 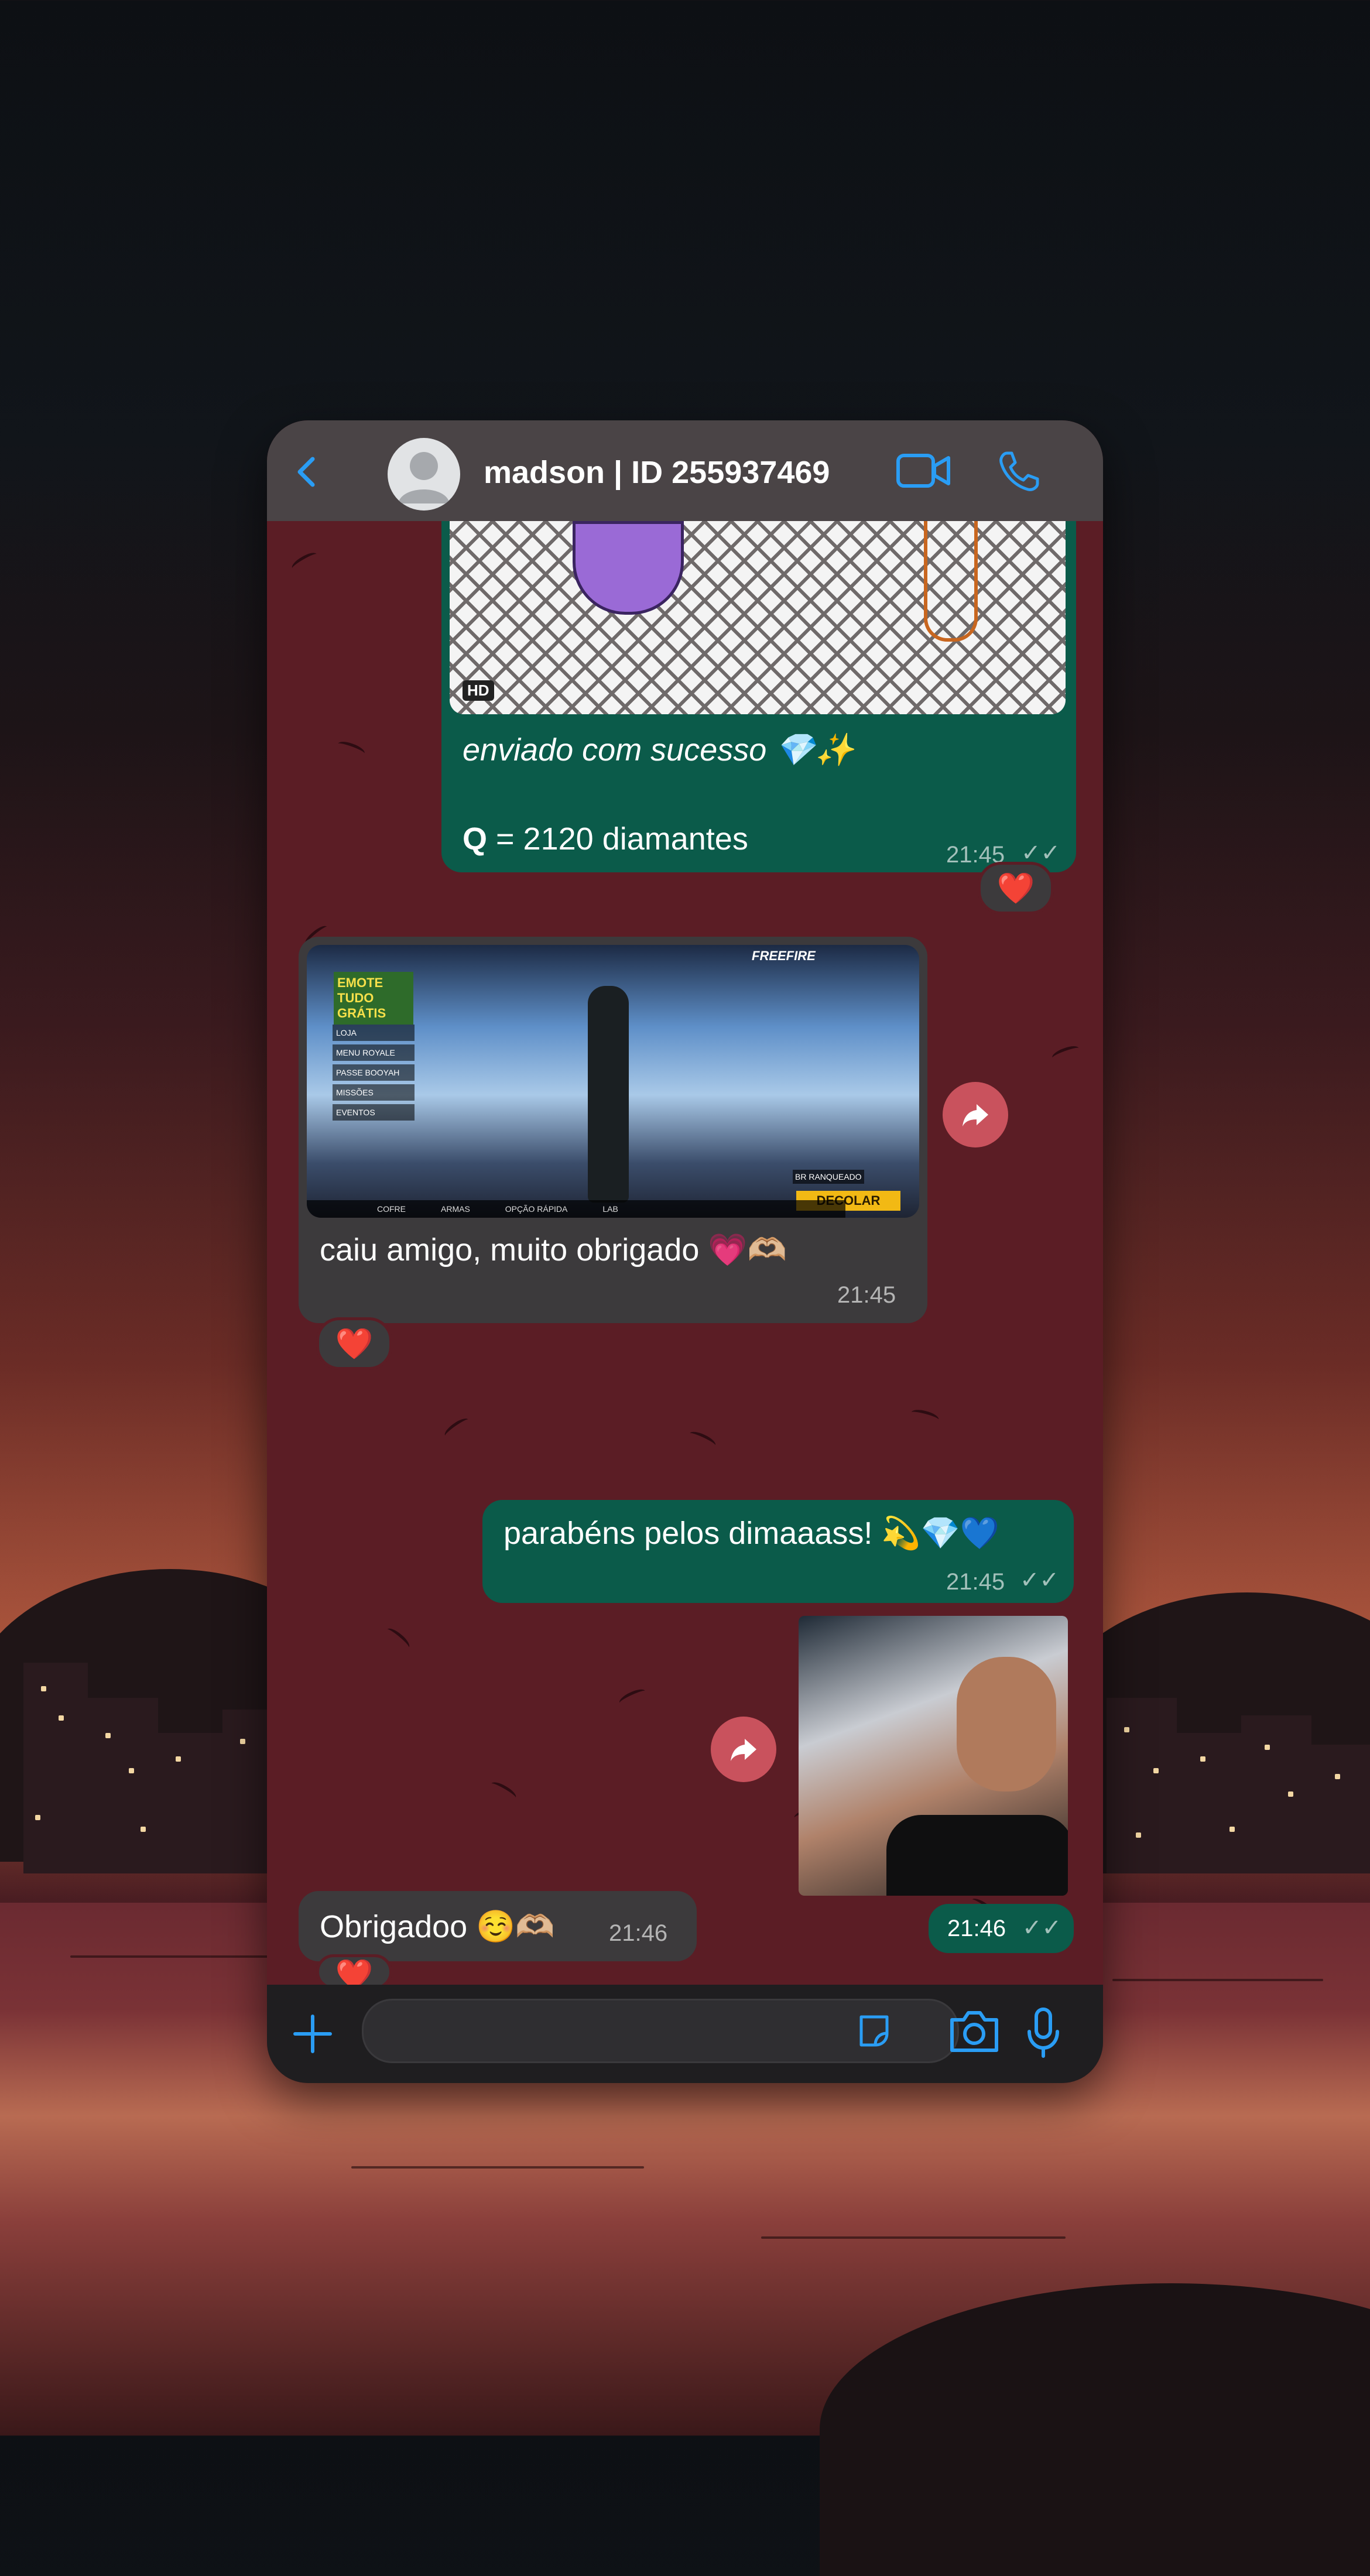 What do you see at coordinates (758, 617) in the screenshot?
I see `sticker-image: HD` at bounding box center [758, 617].